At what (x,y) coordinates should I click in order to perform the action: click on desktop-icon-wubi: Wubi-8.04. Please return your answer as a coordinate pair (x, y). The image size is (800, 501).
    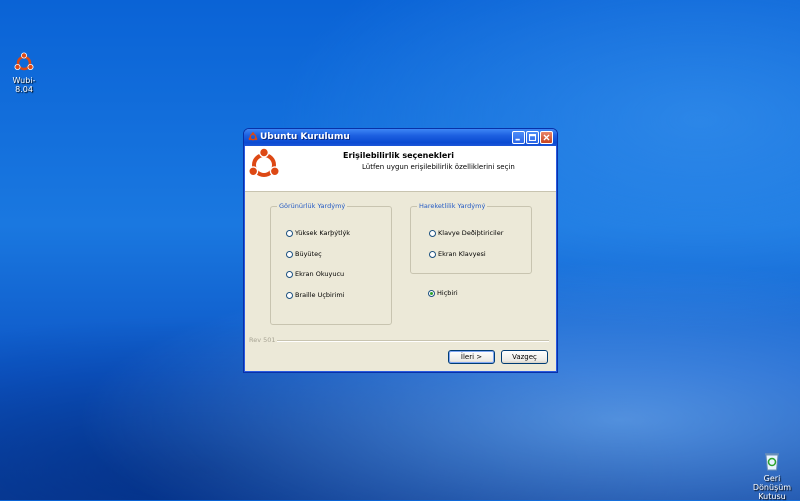
    Looking at the image, I should click on (24, 73).